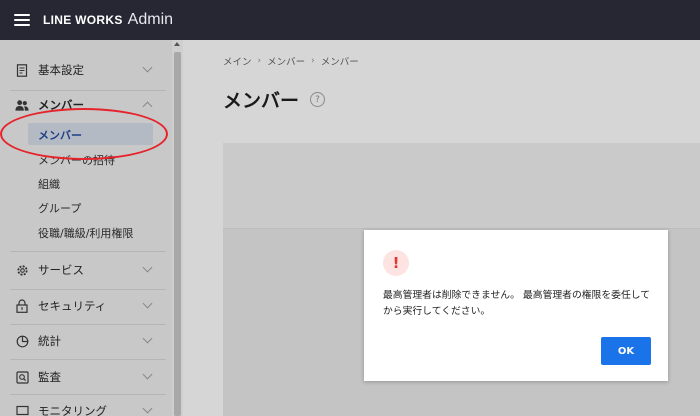  Describe the element at coordinates (626, 351) in the screenshot. I see `ok-button: OK` at that location.